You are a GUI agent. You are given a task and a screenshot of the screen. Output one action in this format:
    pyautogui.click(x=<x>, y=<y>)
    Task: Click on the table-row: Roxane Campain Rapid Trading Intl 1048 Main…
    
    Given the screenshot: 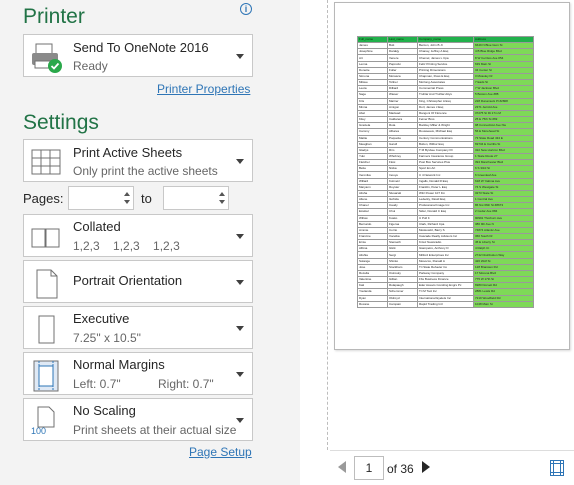 What is the action you would take?
    pyautogui.click(x=445, y=304)
    